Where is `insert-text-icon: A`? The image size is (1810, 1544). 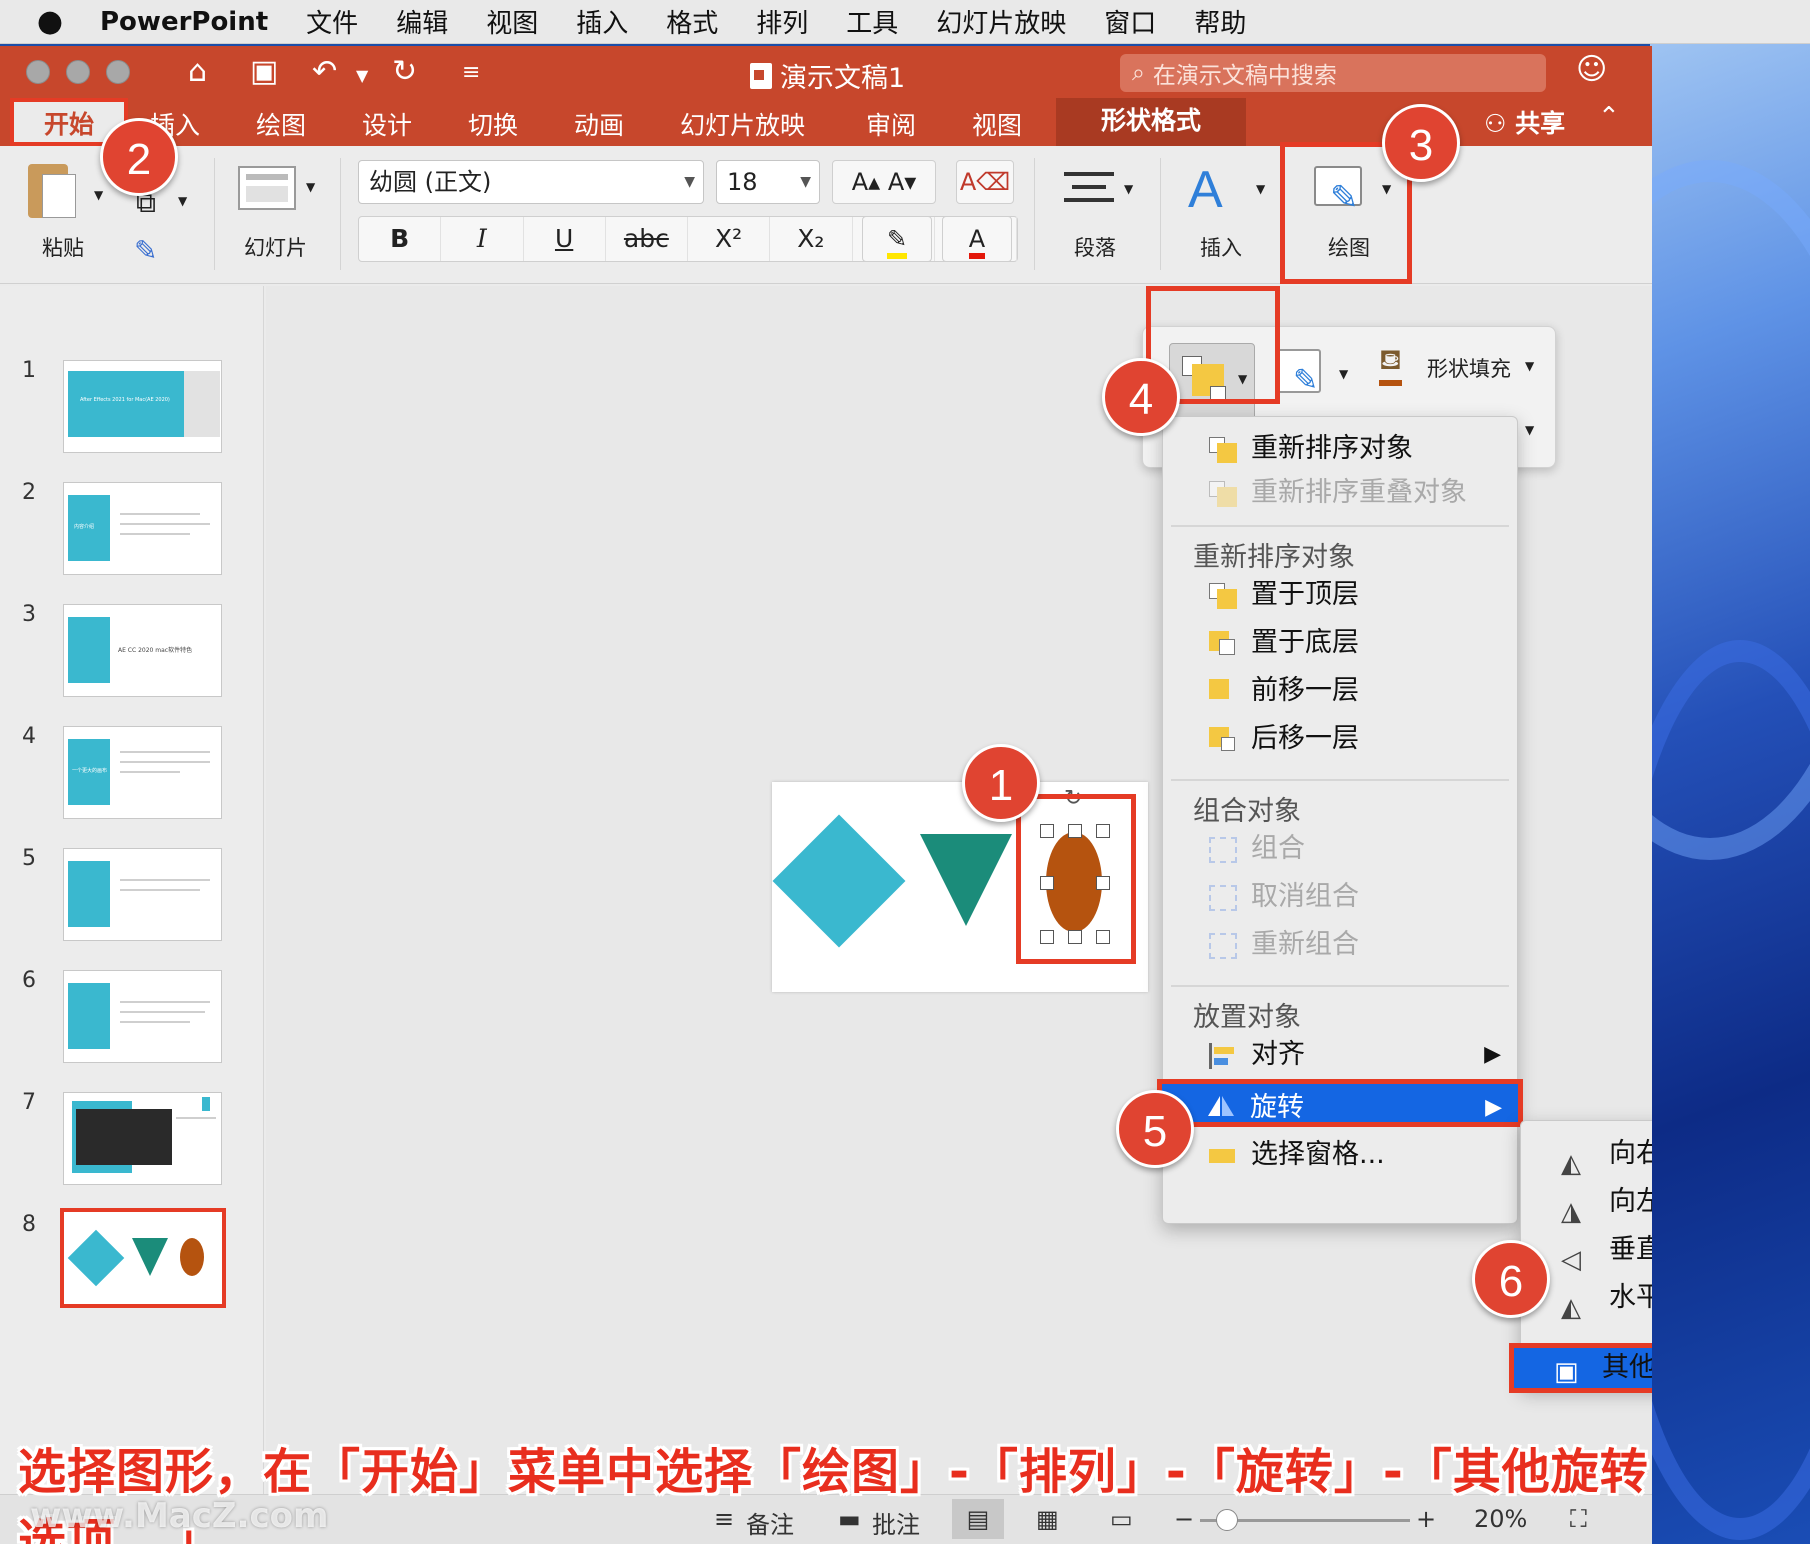
insert-text-icon: A is located at coordinates (1205, 190).